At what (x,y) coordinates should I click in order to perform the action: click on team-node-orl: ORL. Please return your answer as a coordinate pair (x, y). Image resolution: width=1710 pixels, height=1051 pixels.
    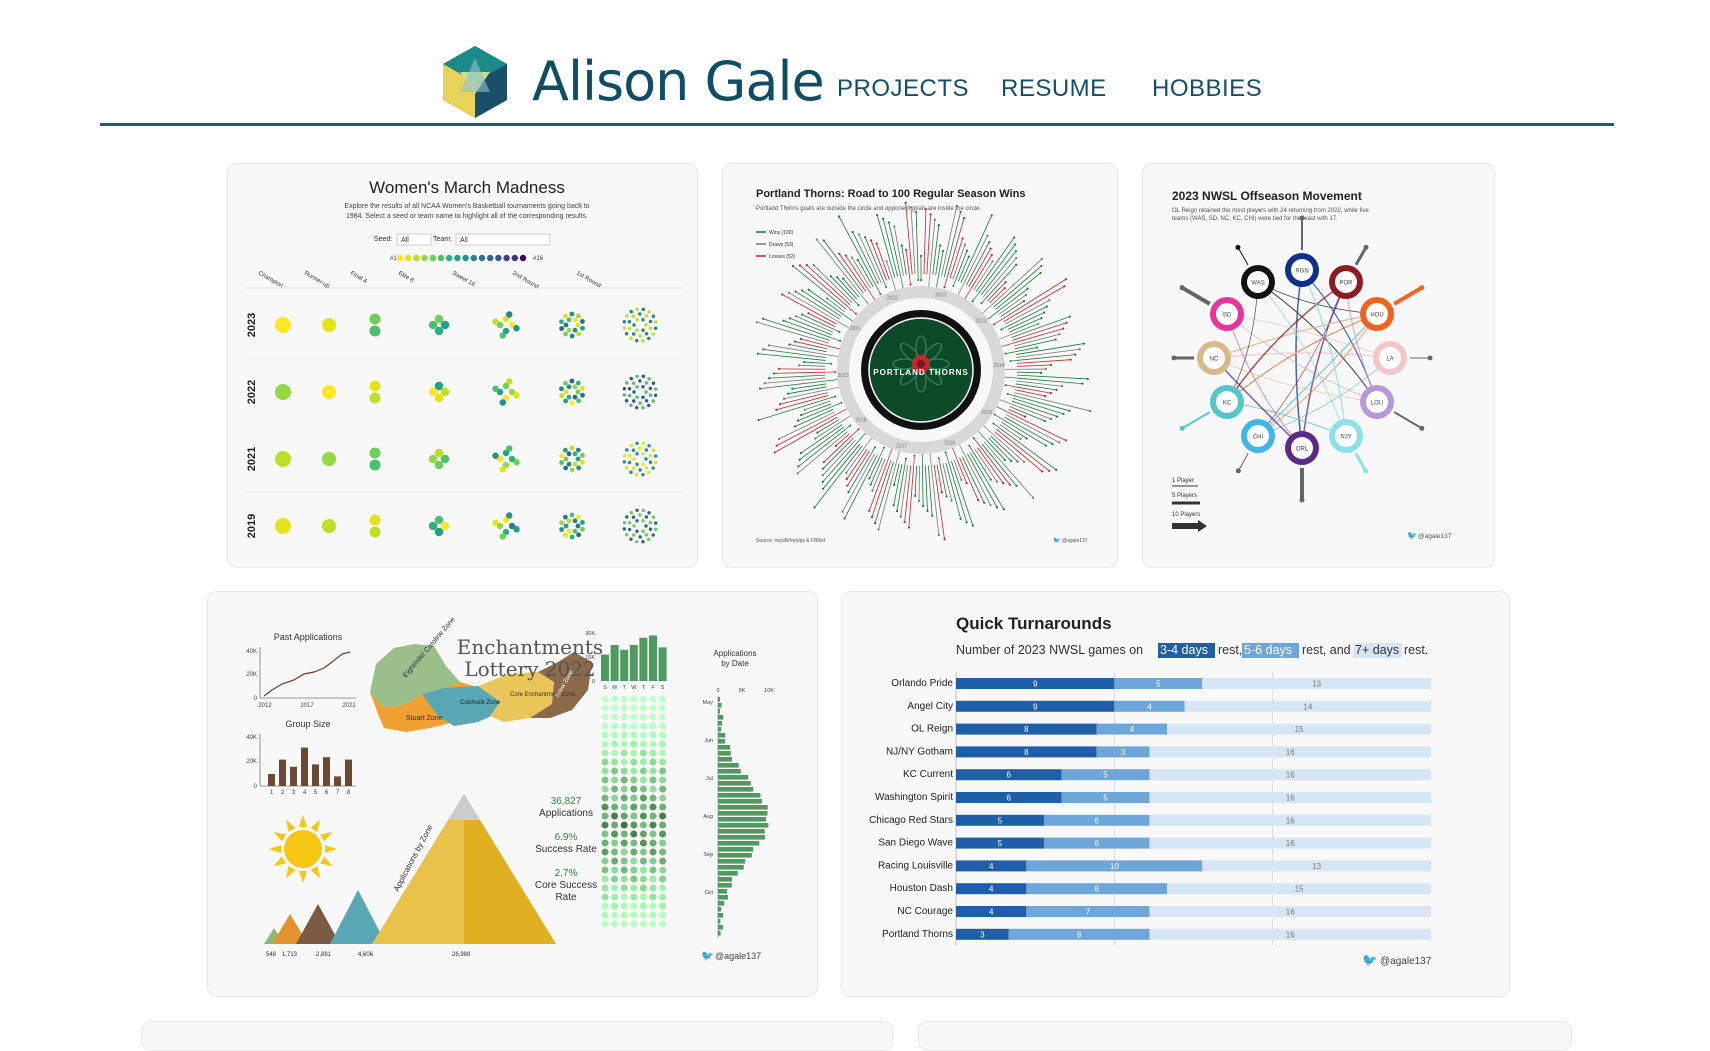
    Looking at the image, I should click on (1302, 467).